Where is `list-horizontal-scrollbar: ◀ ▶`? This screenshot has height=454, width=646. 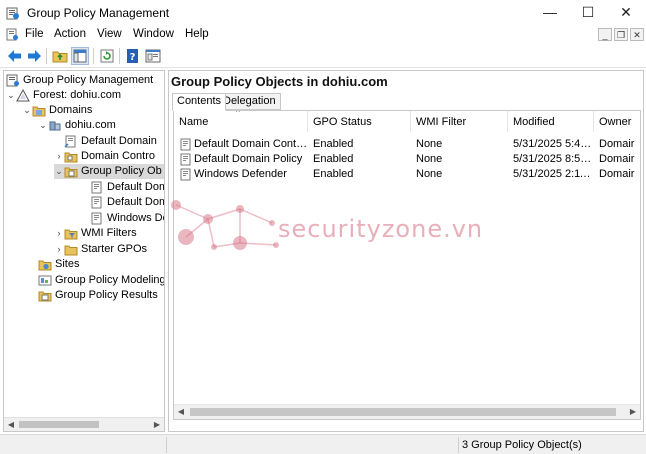
list-horizontal-scrollbar: ◀ ▶ is located at coordinates (407, 411).